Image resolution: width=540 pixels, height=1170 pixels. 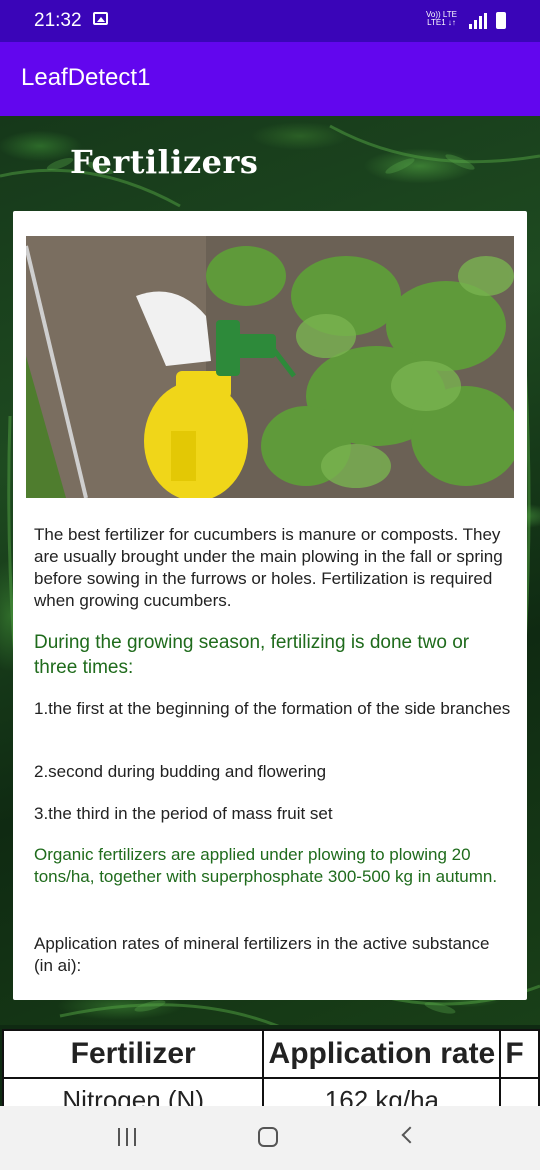 What do you see at coordinates (164, 162) in the screenshot?
I see `page-title: Fertilizers` at bounding box center [164, 162].